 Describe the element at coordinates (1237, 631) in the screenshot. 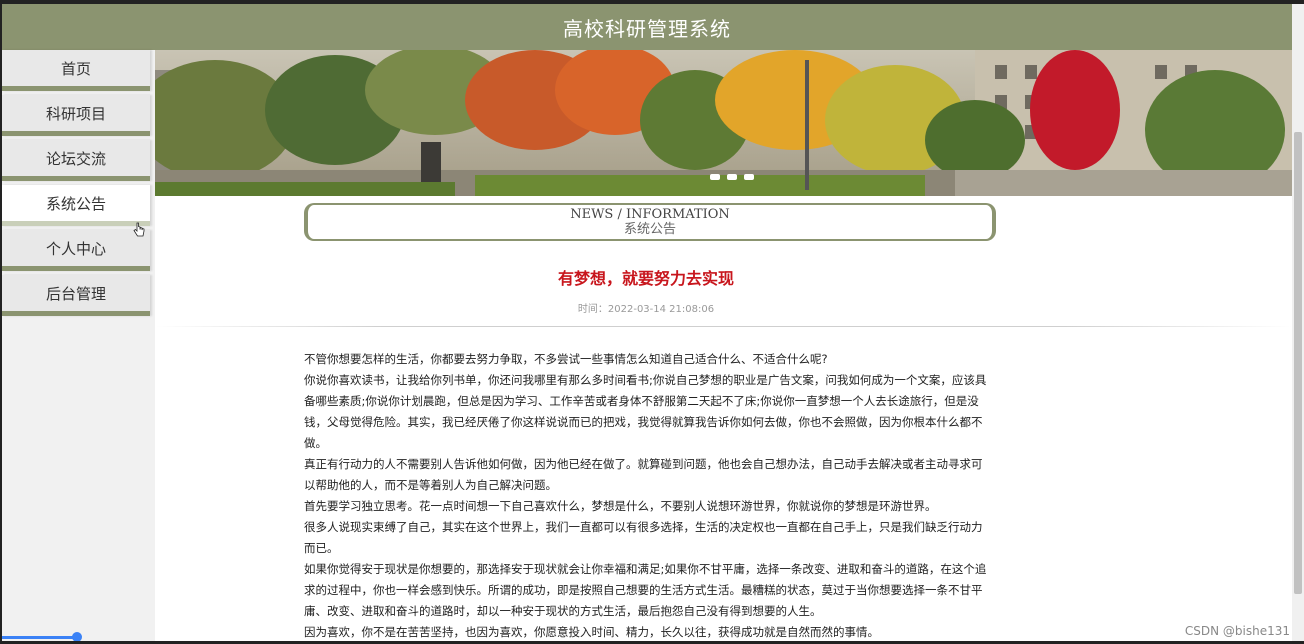

I see `csdn-watermark: CSDN @bishe131` at that location.